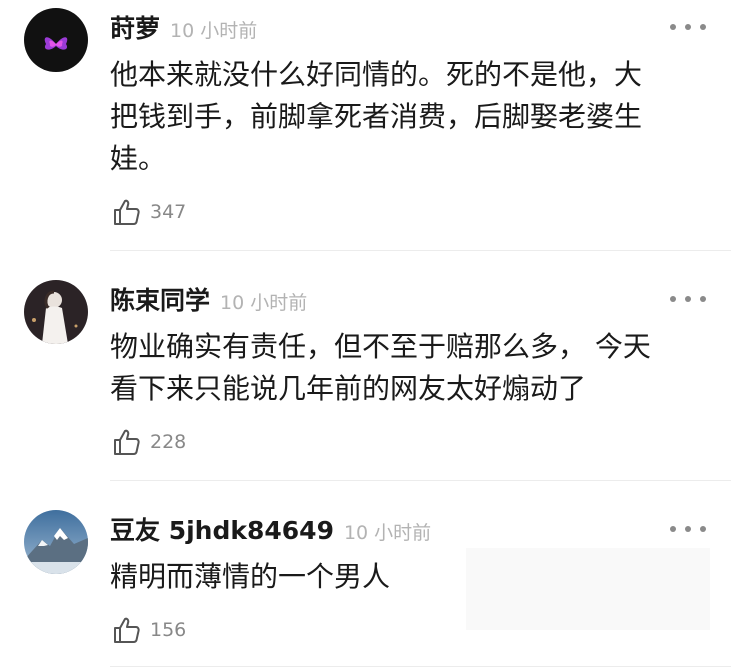  I want to click on username: 陈束同学 10 小时前, so click(208, 302).